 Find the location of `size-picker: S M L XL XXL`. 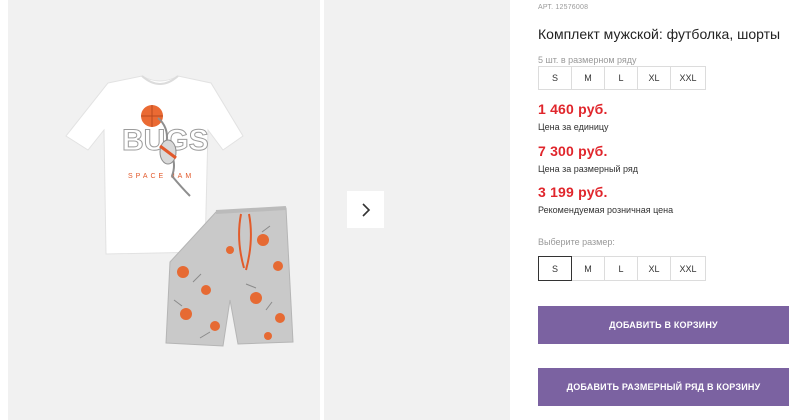

size-picker: S M L XL XXL is located at coordinates (622, 268).